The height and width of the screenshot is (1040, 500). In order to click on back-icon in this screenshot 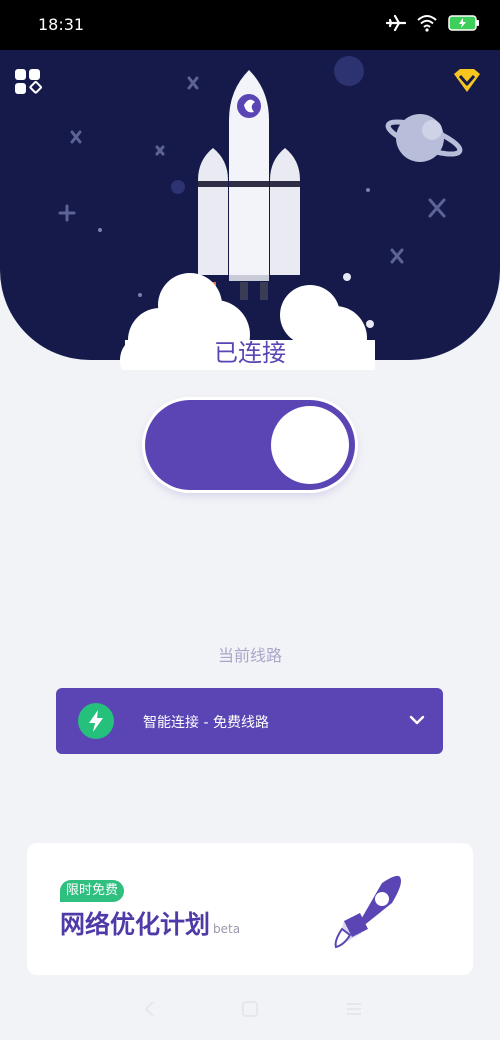, I will do `click(150, 1009)`.